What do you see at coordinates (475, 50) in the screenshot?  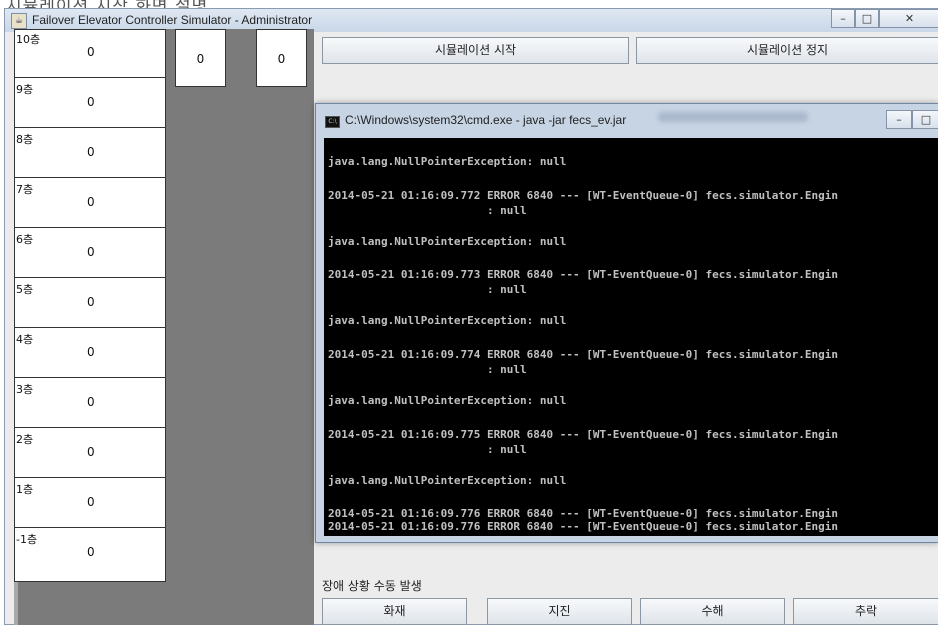 I see `start-simulation-button: 시뮬레이션 시작` at bounding box center [475, 50].